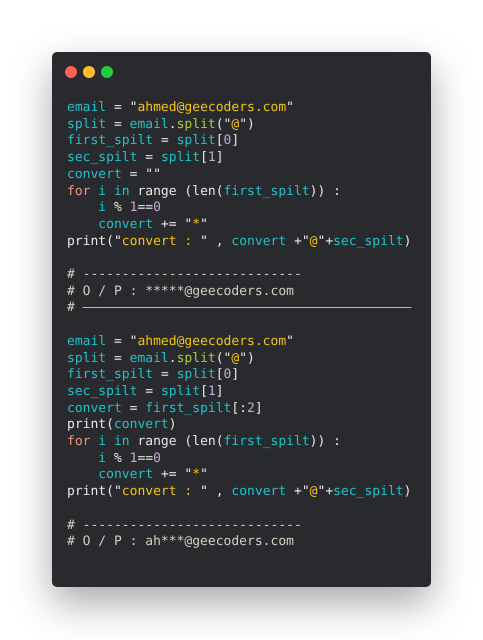  Describe the element at coordinates (239, 309) in the screenshot. I see `code-comment: # ——————————————————————————————————————————` at that location.